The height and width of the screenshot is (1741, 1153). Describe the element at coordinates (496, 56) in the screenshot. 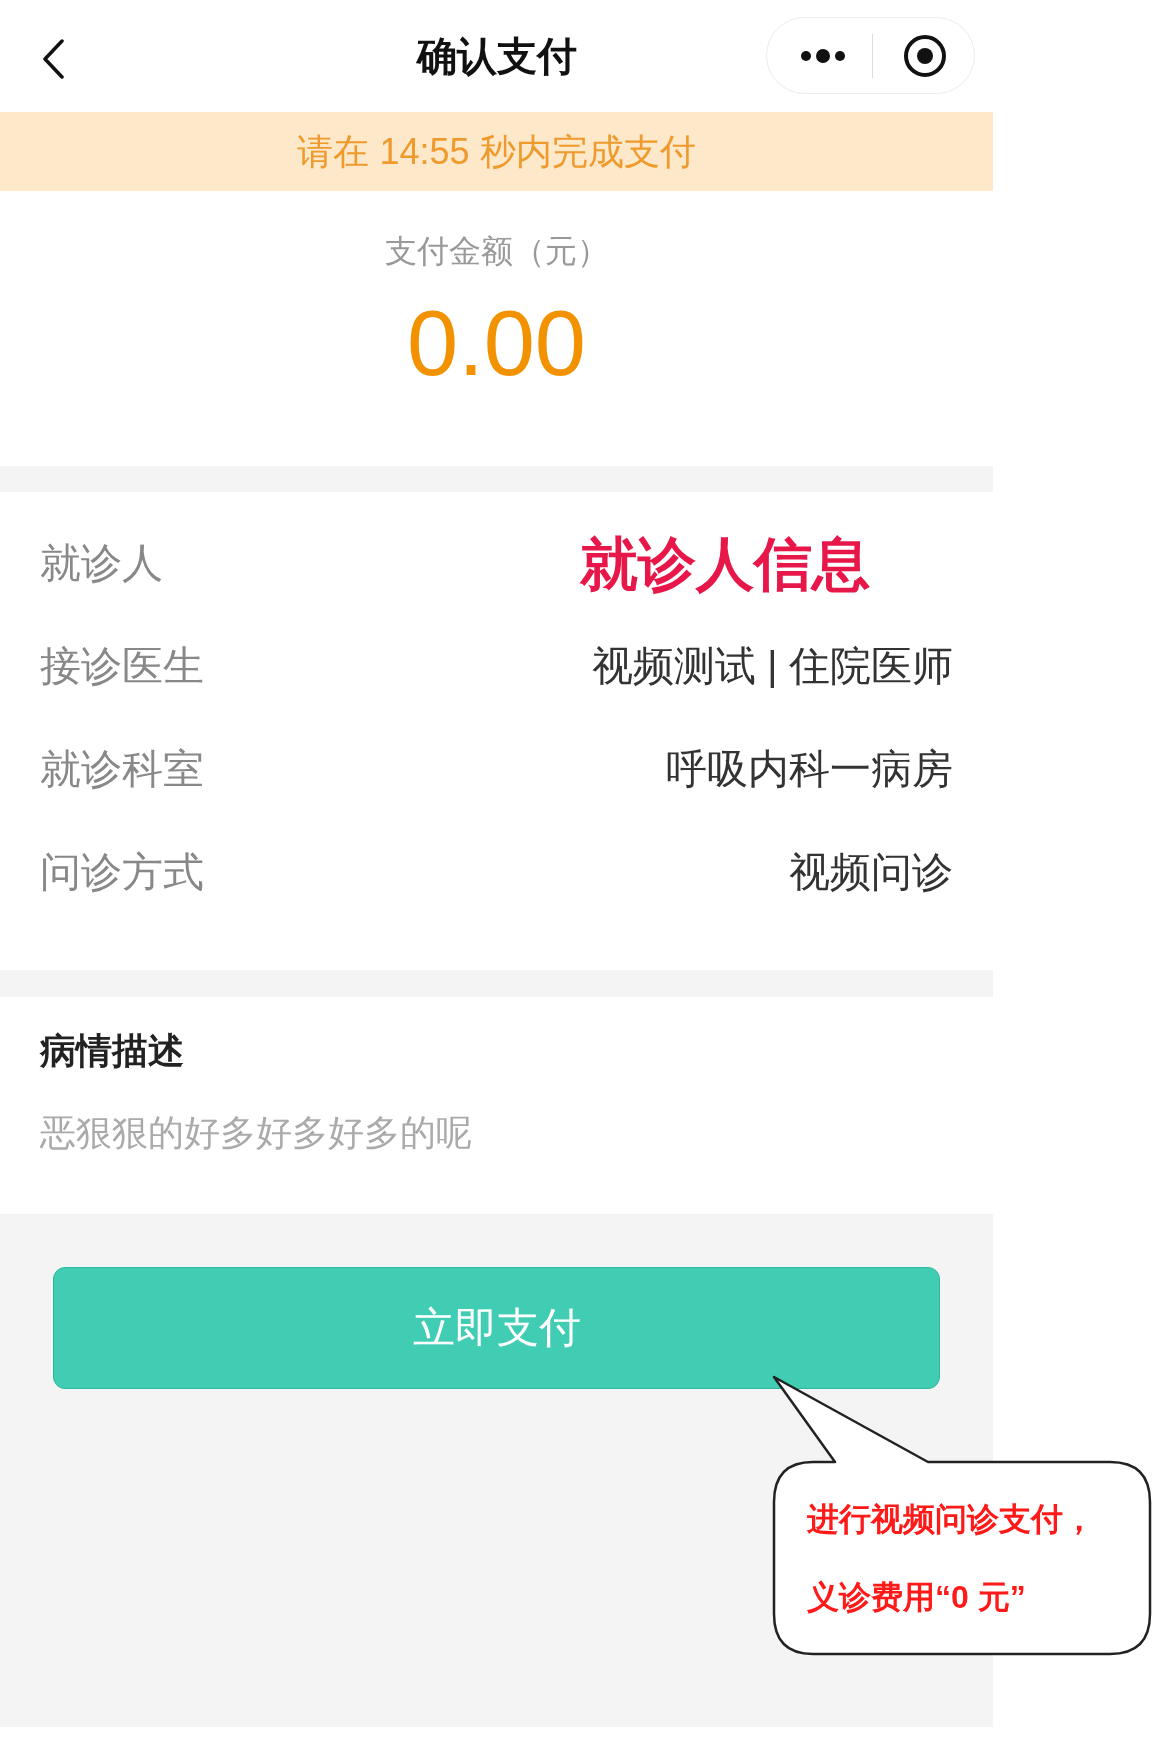

I see `page-title: 确认支付` at that location.